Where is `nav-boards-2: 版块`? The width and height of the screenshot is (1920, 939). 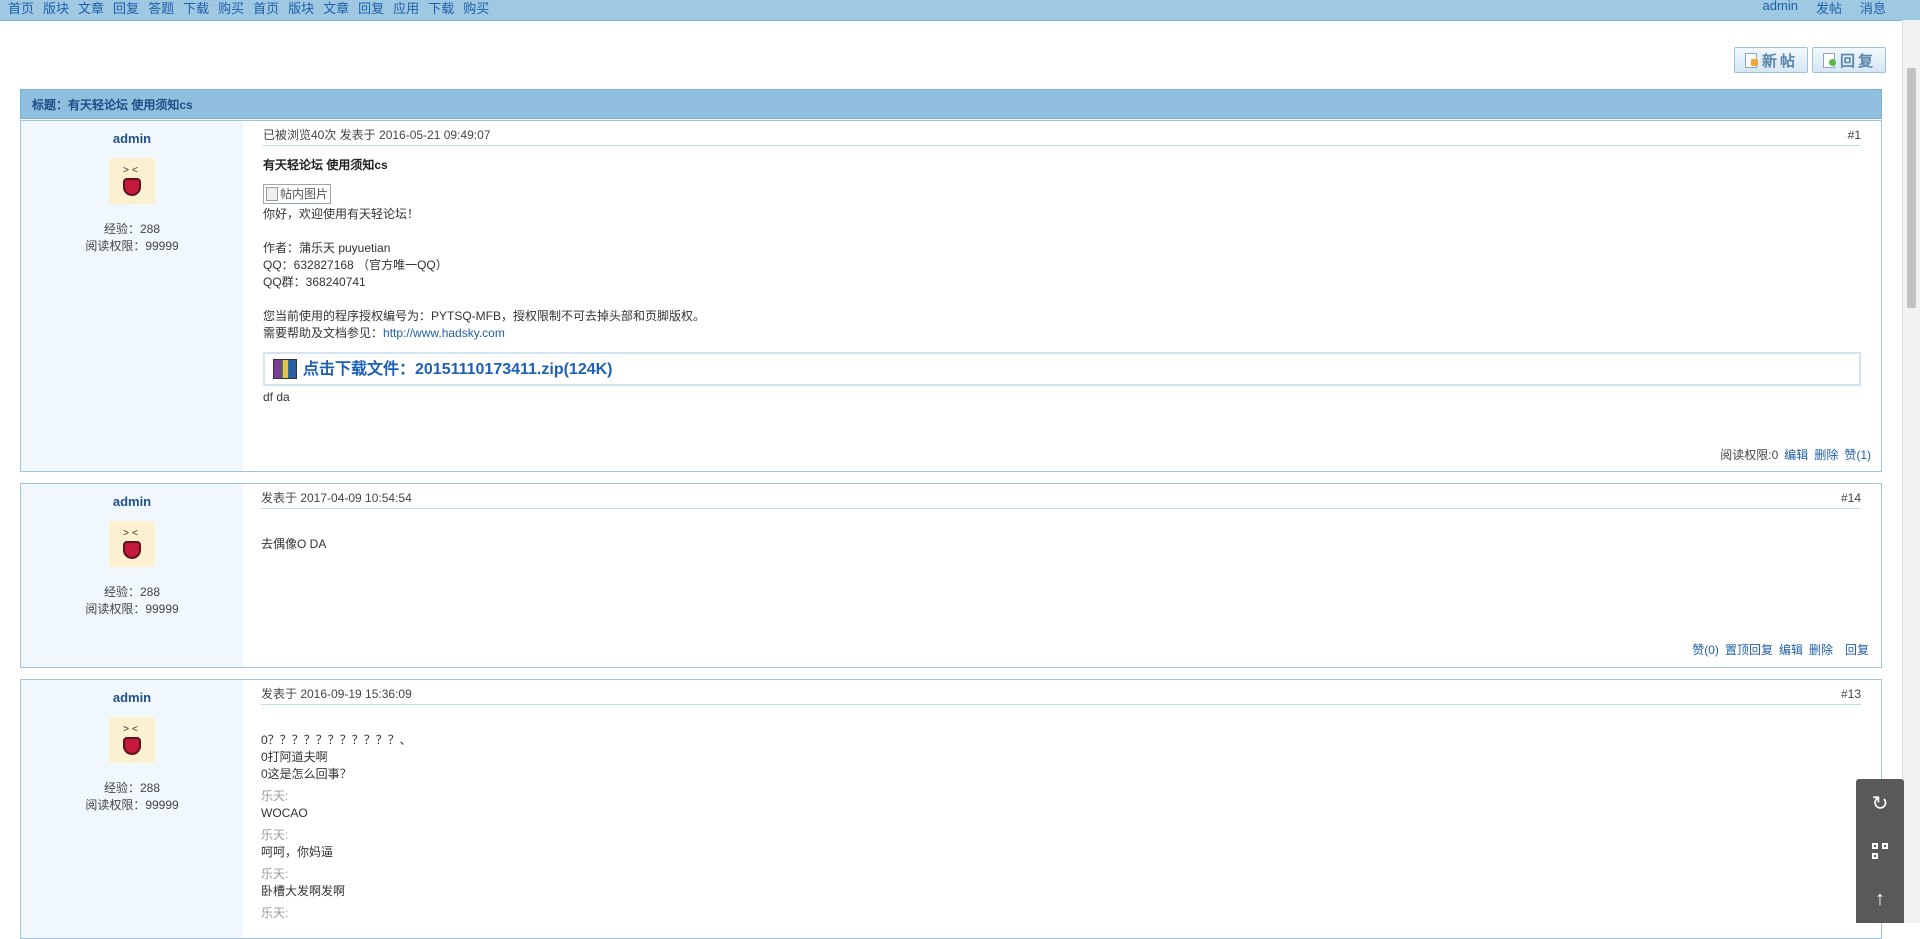 nav-boards-2: 版块 is located at coordinates (301, 8).